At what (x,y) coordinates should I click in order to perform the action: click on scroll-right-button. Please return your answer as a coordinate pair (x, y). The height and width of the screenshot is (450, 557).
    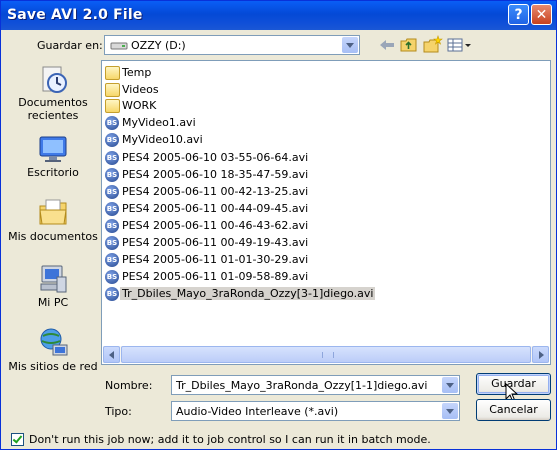
    Looking at the image, I should click on (540, 354).